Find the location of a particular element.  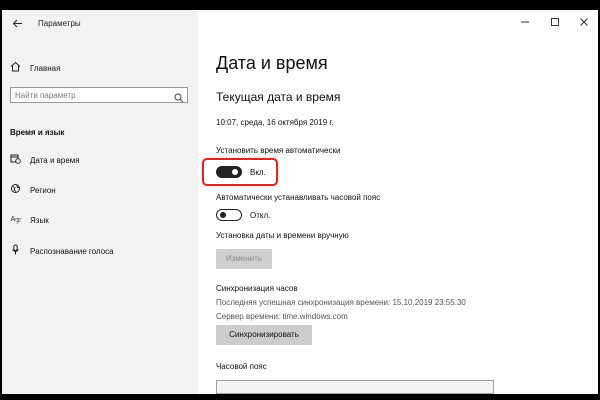

screenshot-border-bottom is located at coordinates (300, 397).